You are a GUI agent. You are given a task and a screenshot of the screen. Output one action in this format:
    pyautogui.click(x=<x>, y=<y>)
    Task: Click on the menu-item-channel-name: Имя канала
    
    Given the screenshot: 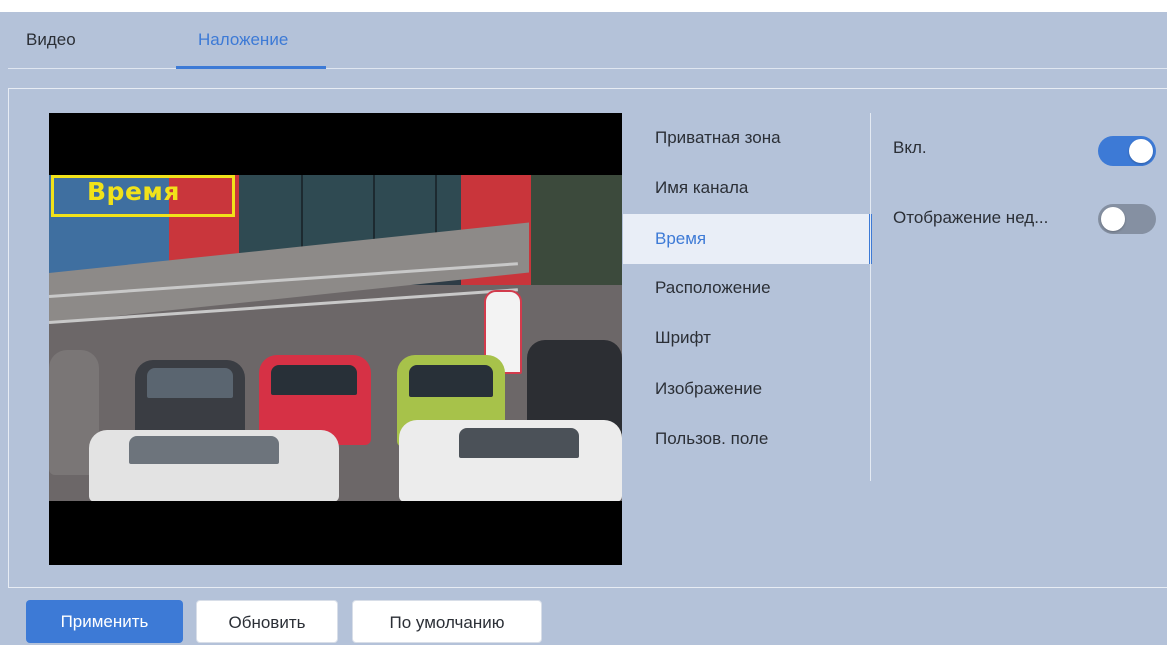 What is the action you would take?
    pyautogui.click(x=747, y=188)
    